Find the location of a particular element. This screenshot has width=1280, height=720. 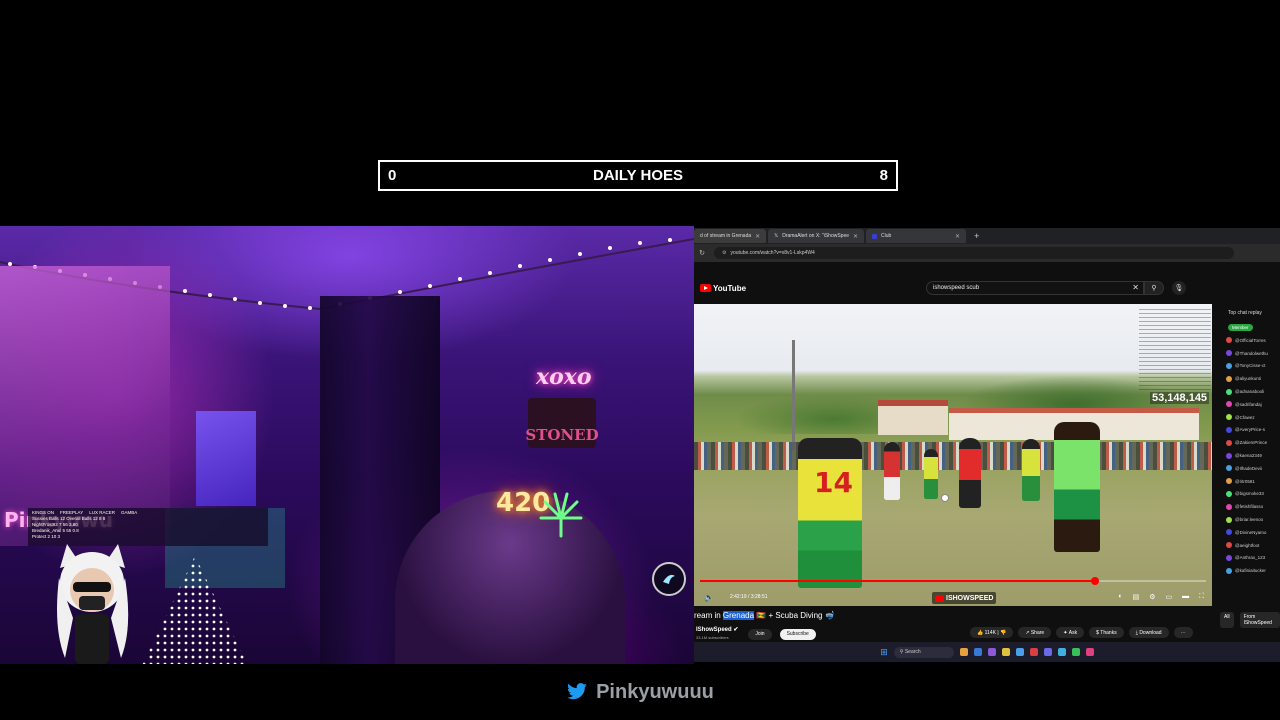

chat-message: @IlhadeDevii is located at coordinates (1253, 468).